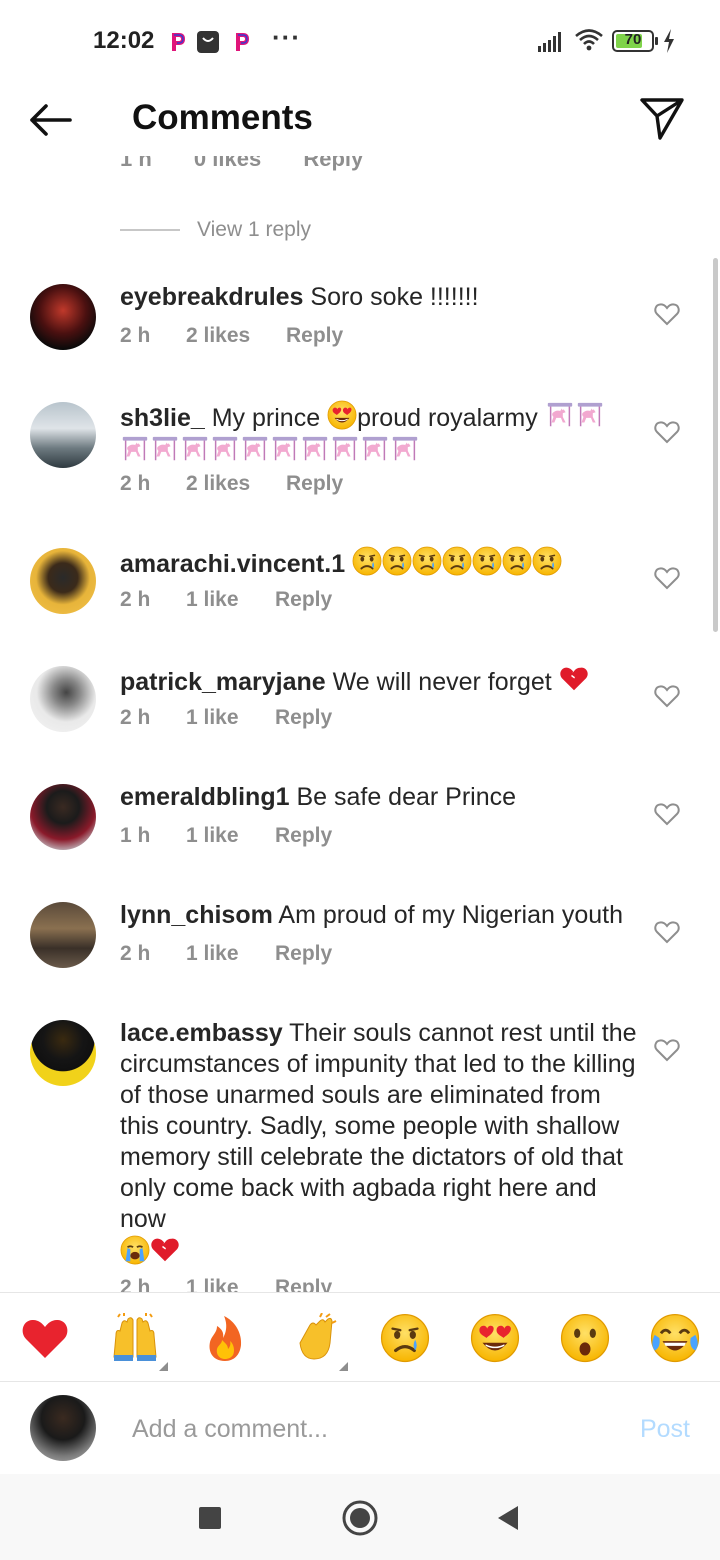 Image resolution: width=720 pixels, height=1560 pixels. What do you see at coordinates (495, 1338) in the screenshot?
I see `heart-eyes-reaction-icon` at bounding box center [495, 1338].